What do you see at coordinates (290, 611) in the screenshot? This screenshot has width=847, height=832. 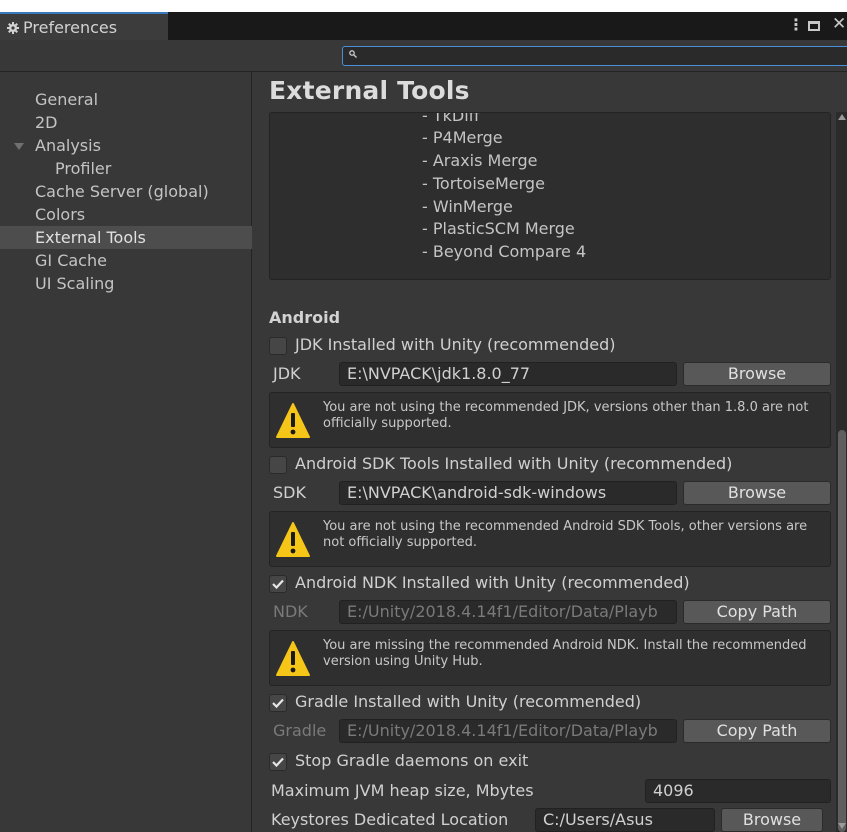 I see `ndk-label: NDK` at bounding box center [290, 611].